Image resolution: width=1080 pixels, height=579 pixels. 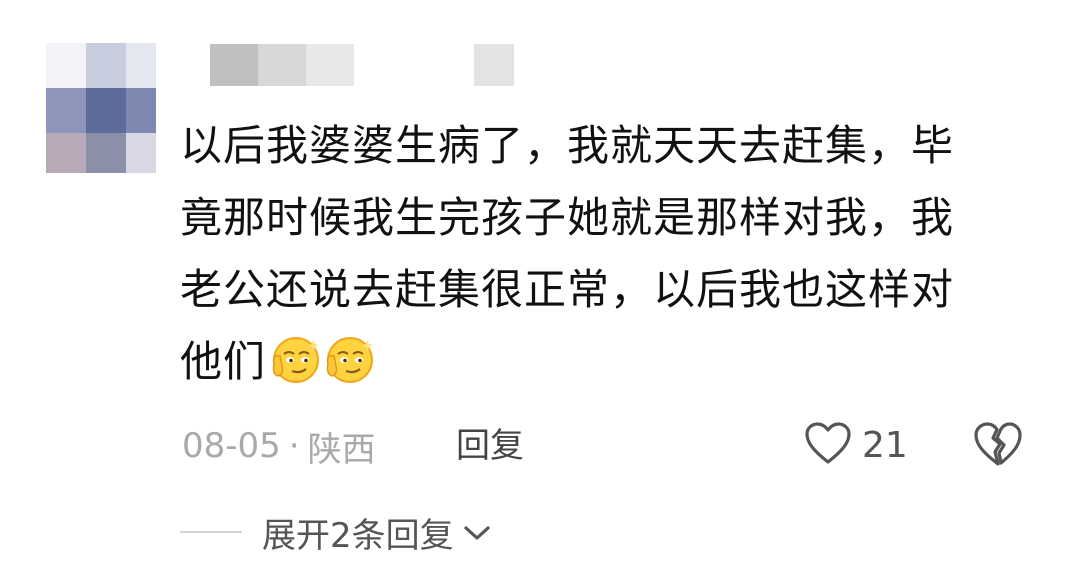 I want to click on dislike-button, so click(x=998, y=446).